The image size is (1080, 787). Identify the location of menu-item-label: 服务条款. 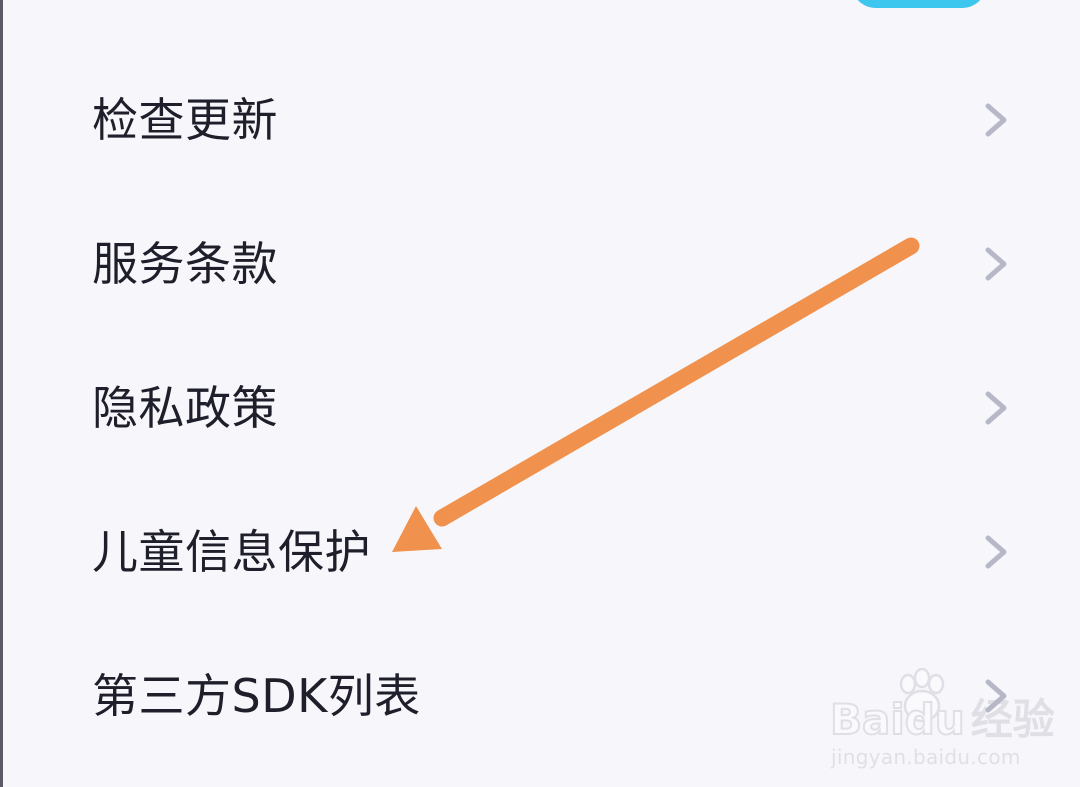
(185, 264).